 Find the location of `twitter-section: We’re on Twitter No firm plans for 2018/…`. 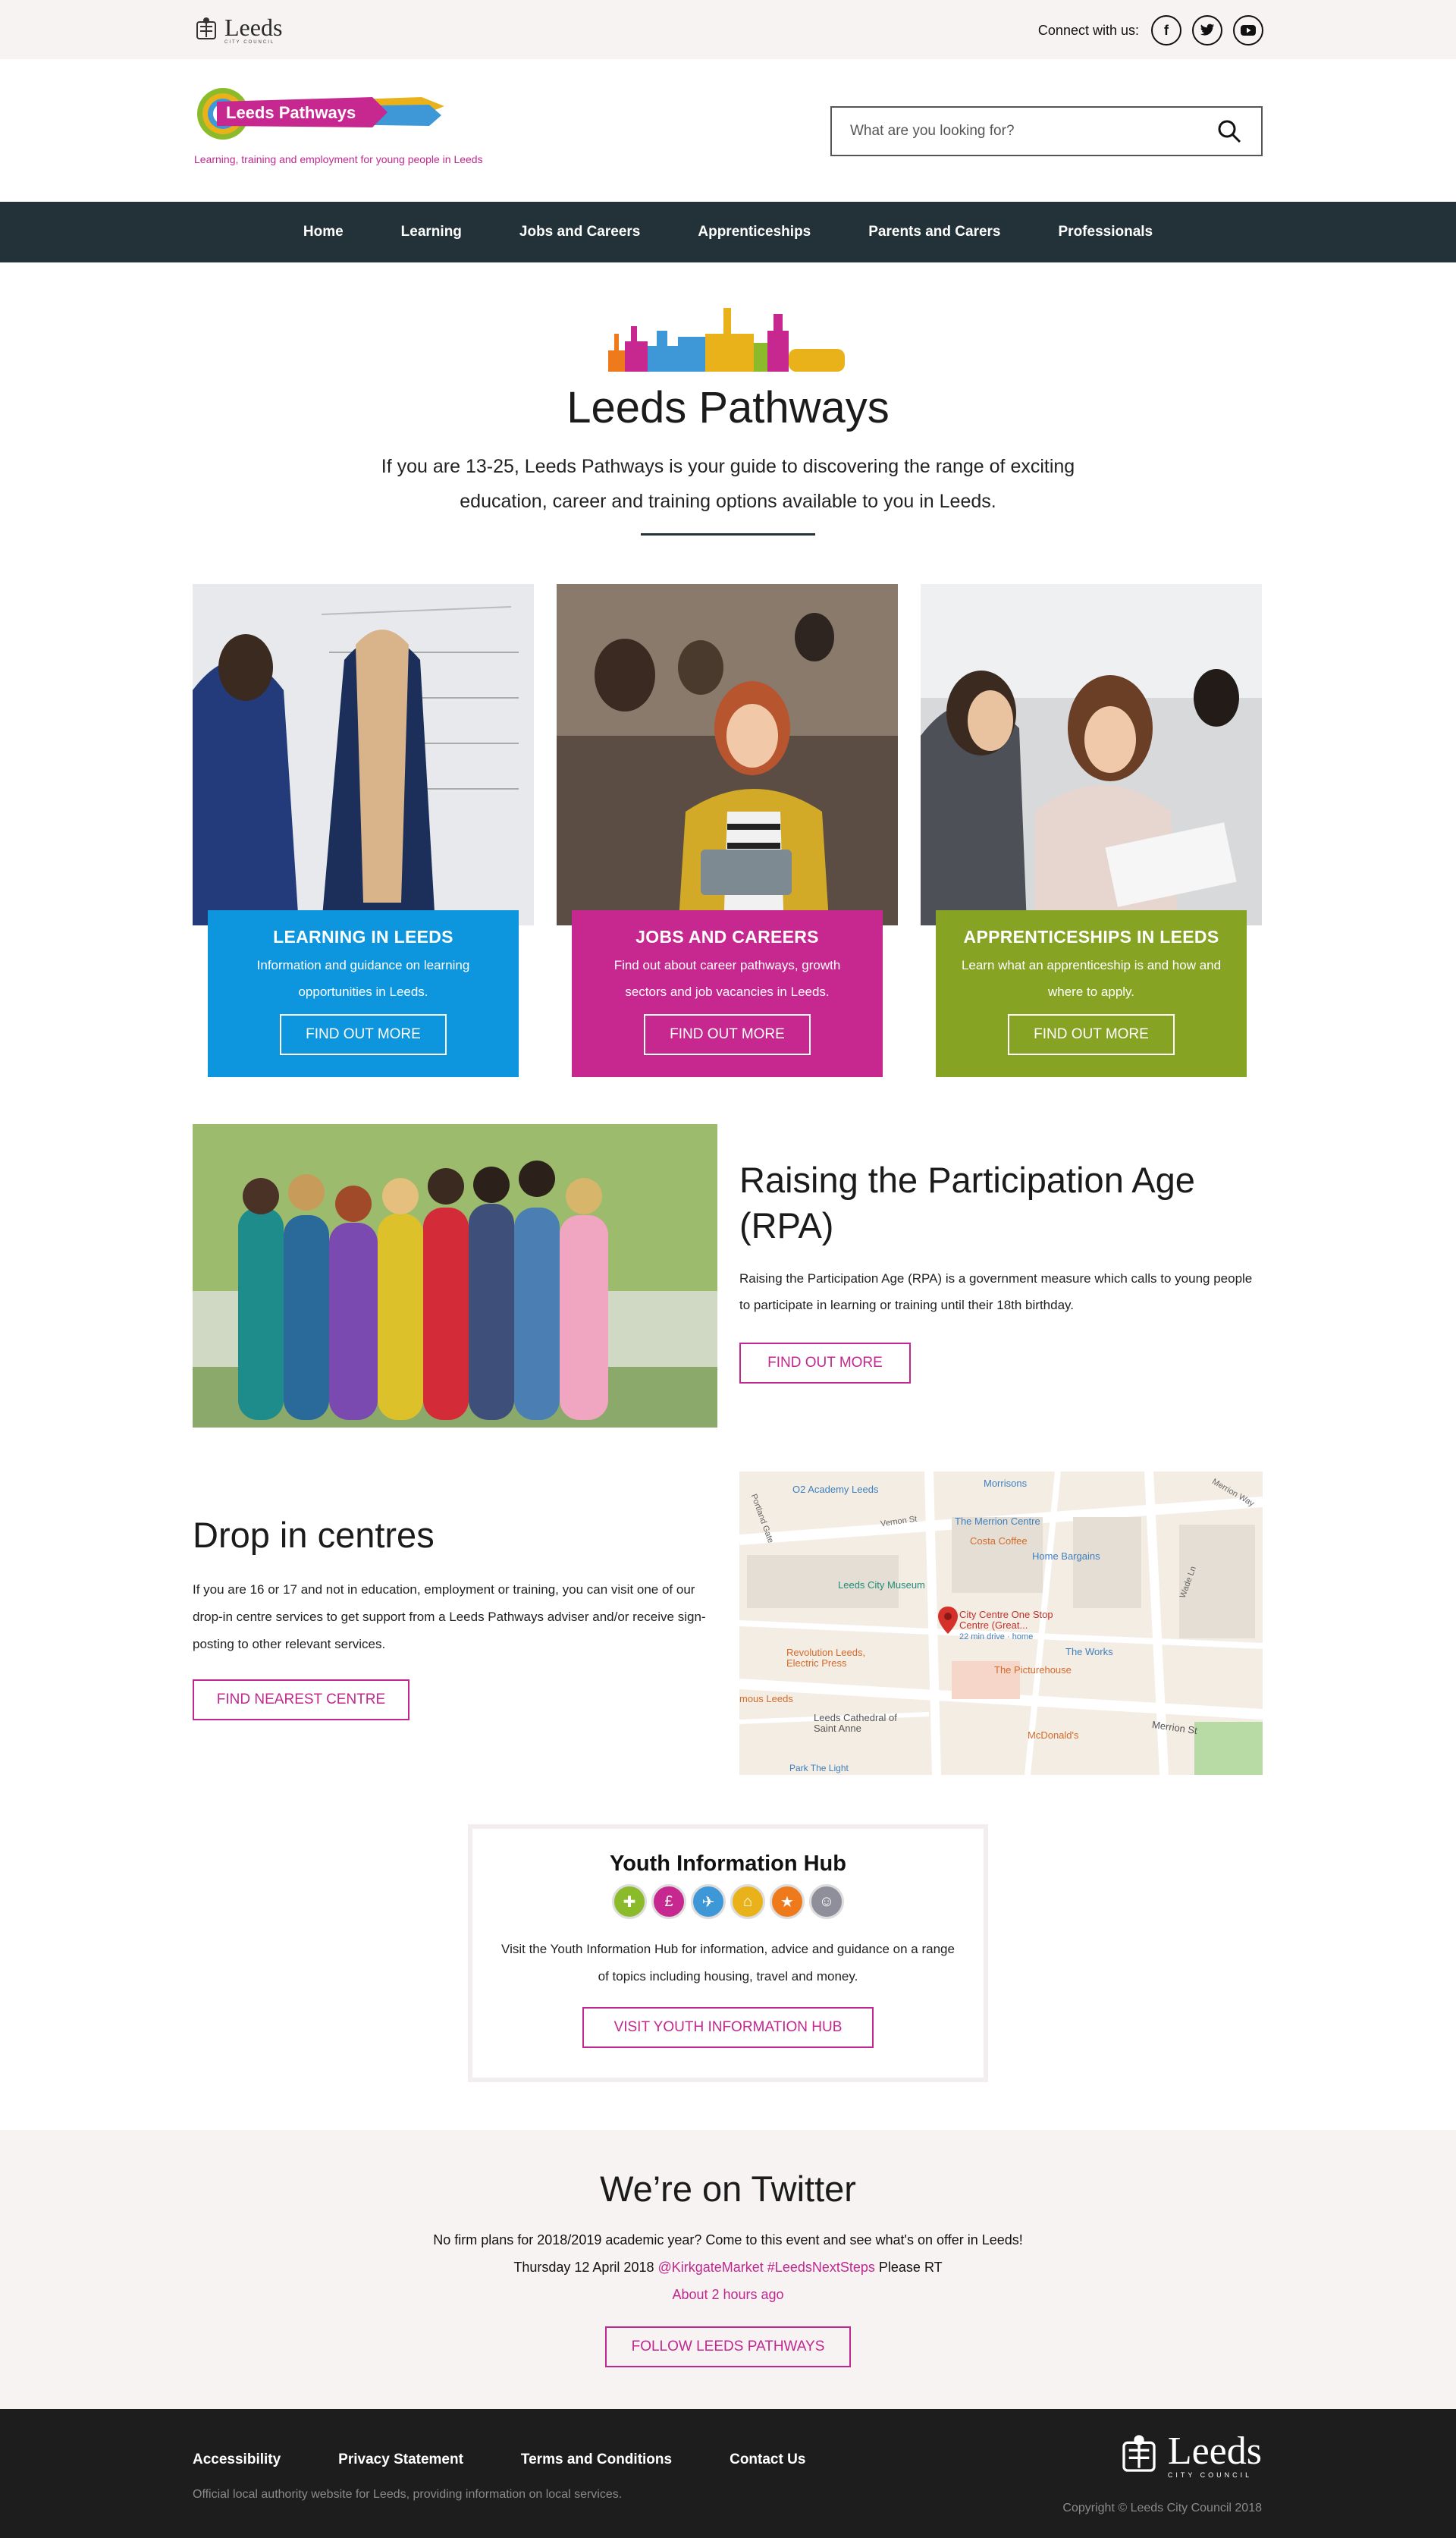

twitter-section: We’re on Twitter No firm plans for 2018/… is located at coordinates (728, 2270).